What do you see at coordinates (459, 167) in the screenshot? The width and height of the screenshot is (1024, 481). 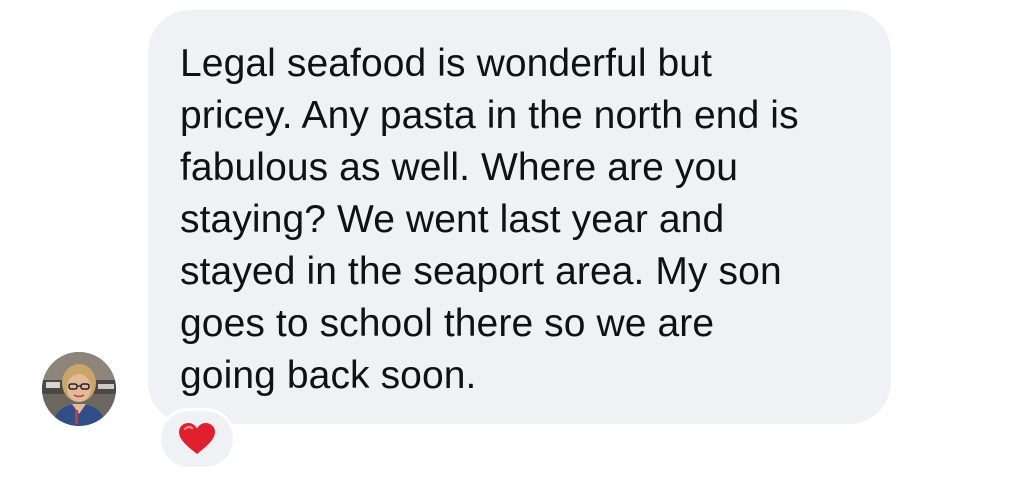 I see `message-line: fabulous as well. Where are you` at bounding box center [459, 167].